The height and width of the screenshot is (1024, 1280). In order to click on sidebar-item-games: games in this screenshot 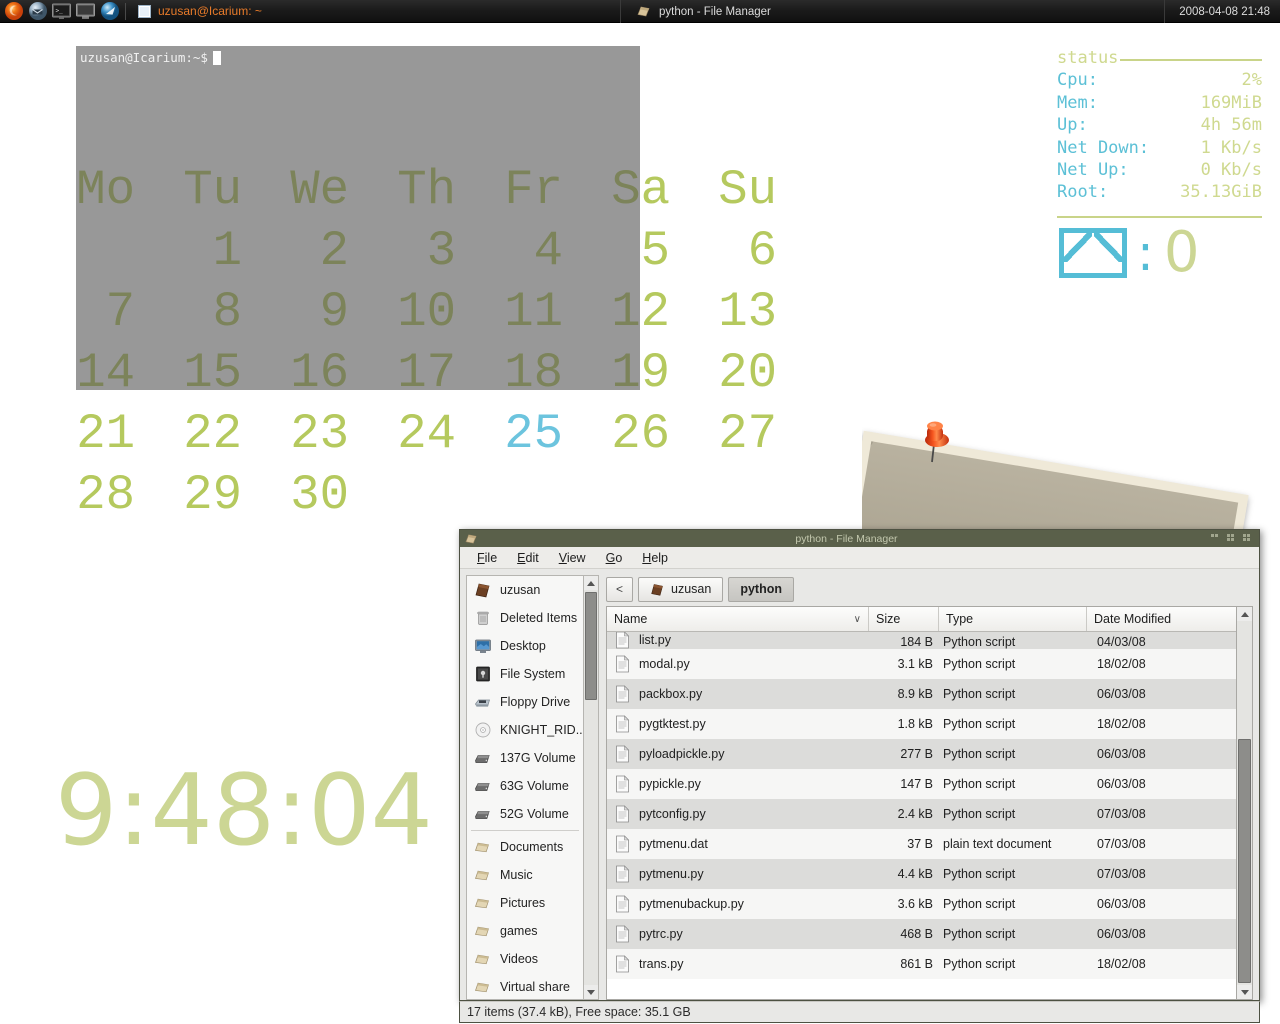, I will do `click(525, 931)`.